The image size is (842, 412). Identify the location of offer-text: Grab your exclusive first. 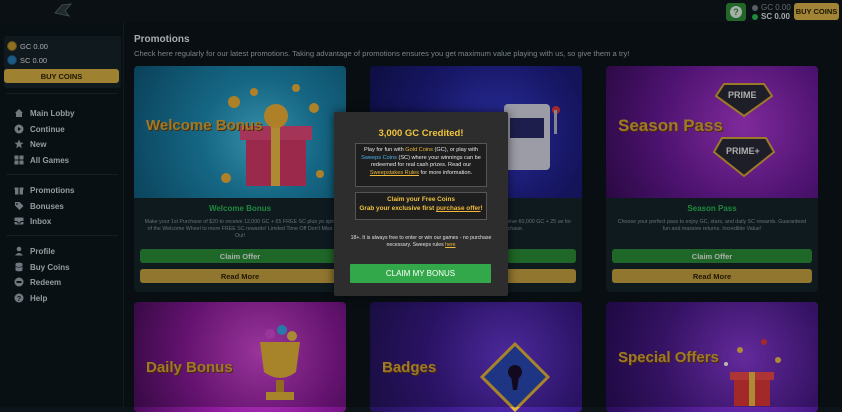
(398, 208).